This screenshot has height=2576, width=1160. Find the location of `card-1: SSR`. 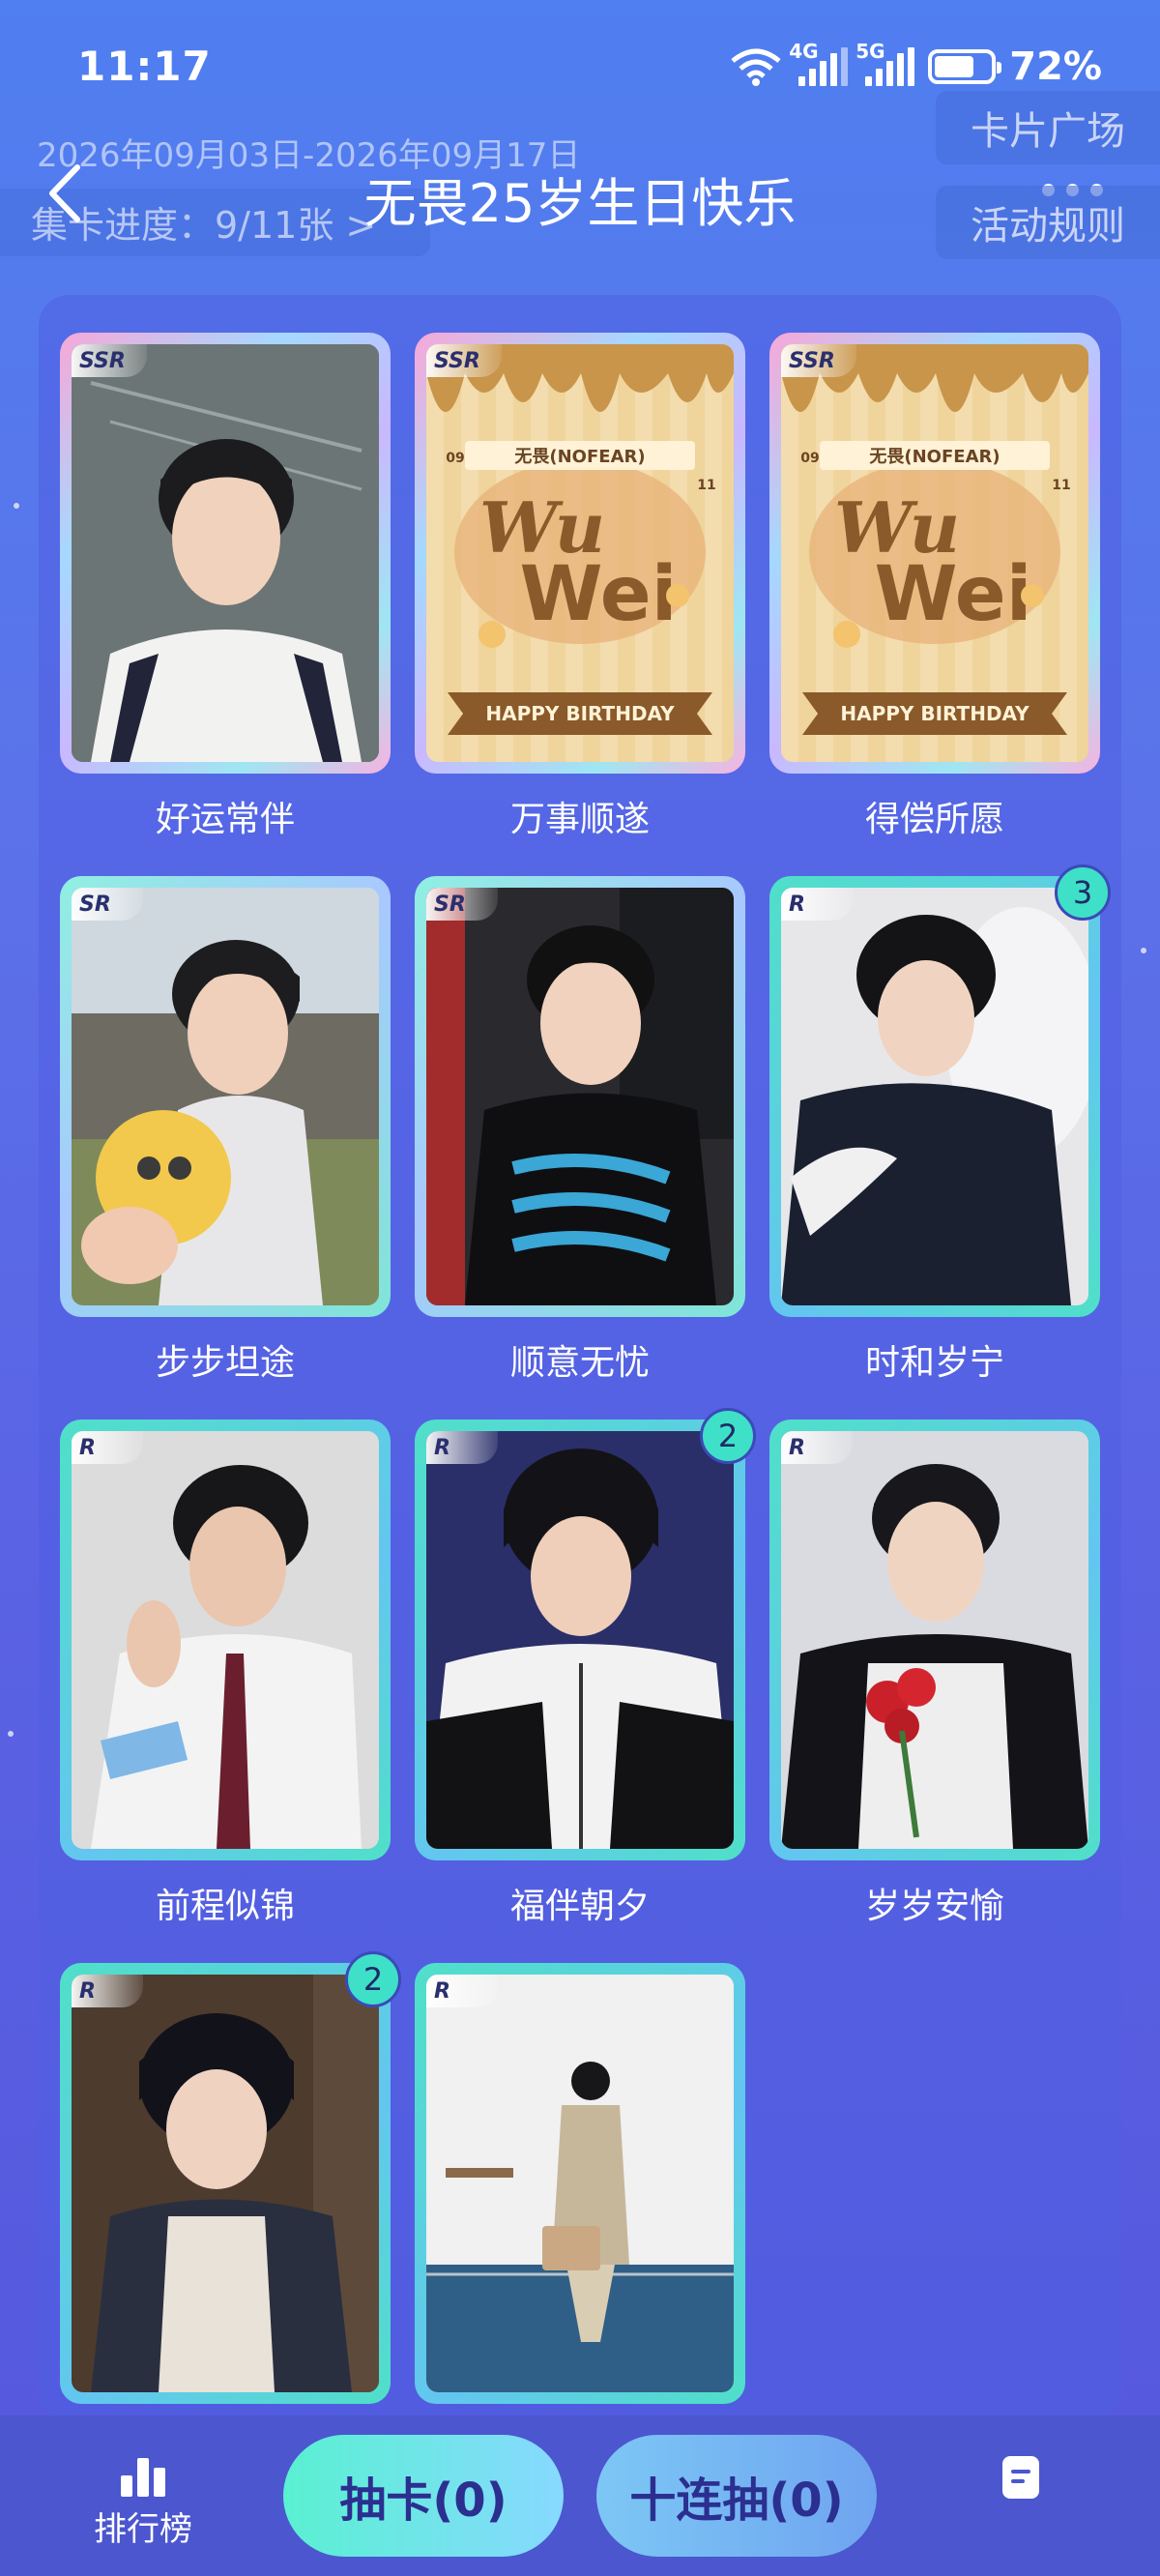

card-1: SSR is located at coordinates (225, 553).